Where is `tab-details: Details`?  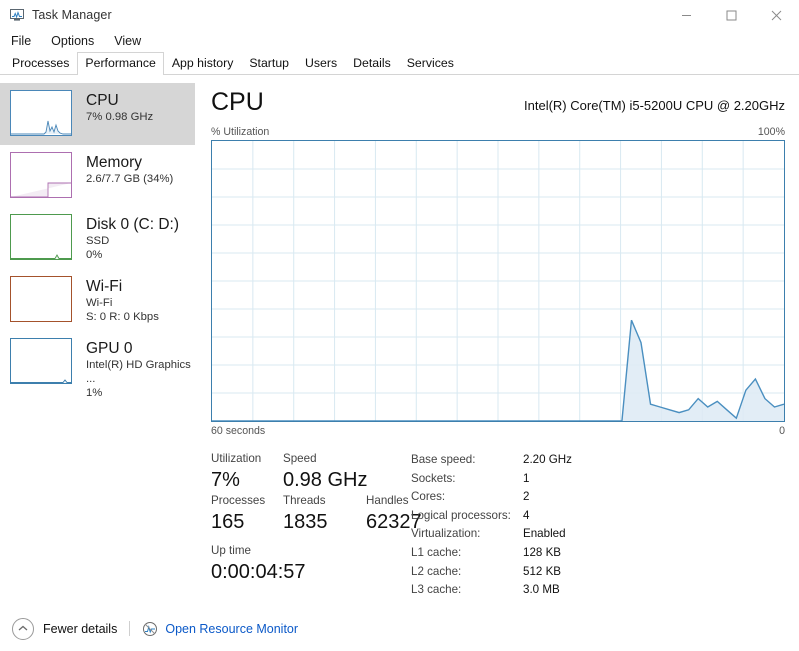 tab-details: Details is located at coordinates (372, 63).